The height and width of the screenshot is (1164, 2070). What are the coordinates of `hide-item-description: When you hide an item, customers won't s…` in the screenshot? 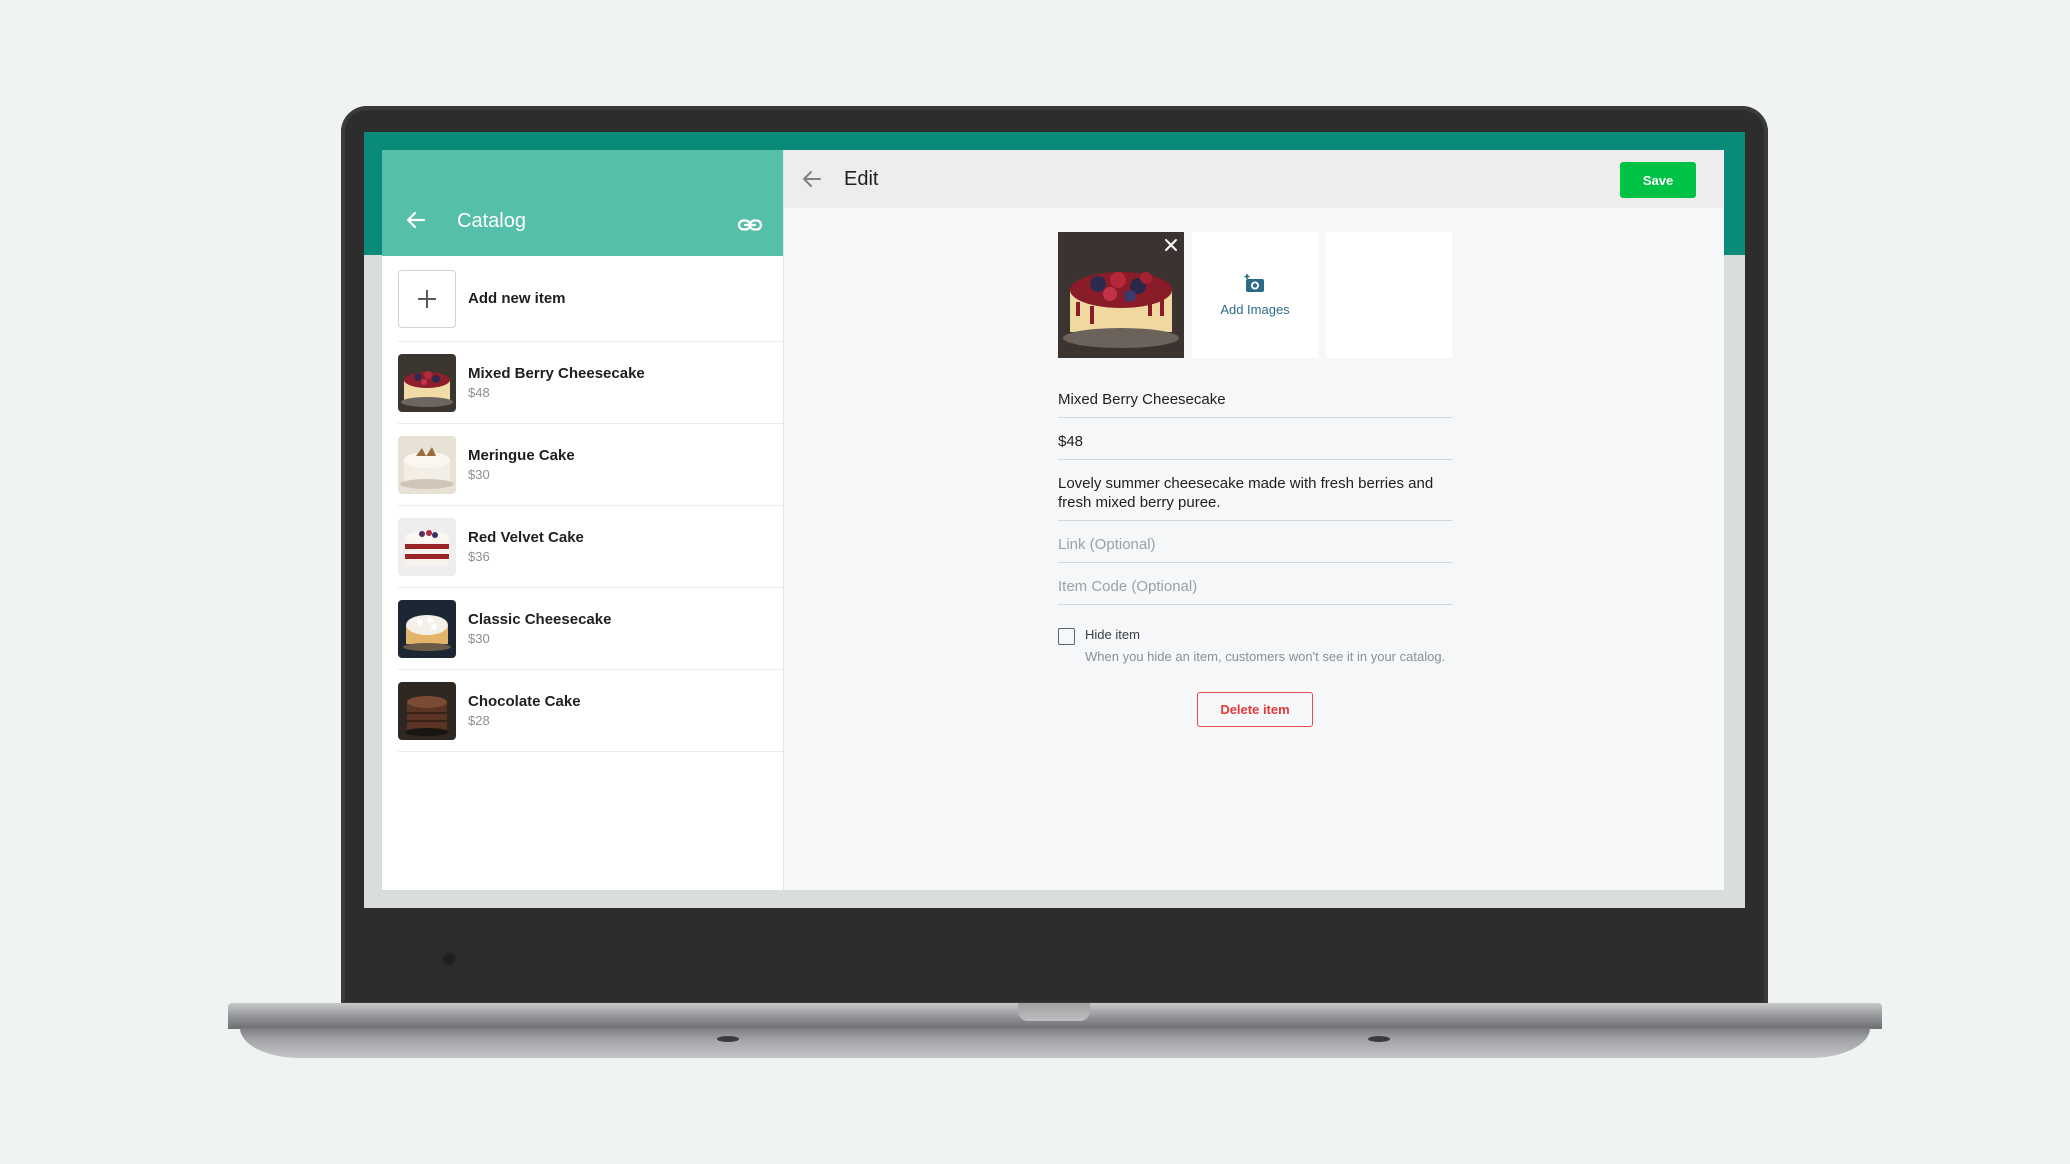 It's located at (1265, 656).